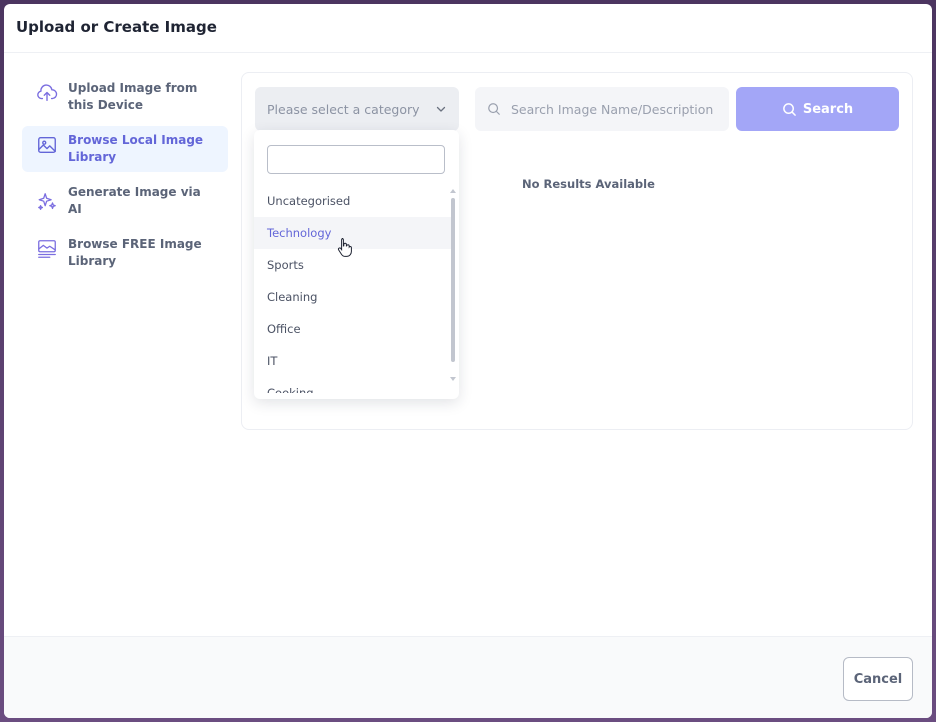 The image size is (936, 722). What do you see at coordinates (353, 361) in the screenshot?
I see `category-option: IT` at bounding box center [353, 361].